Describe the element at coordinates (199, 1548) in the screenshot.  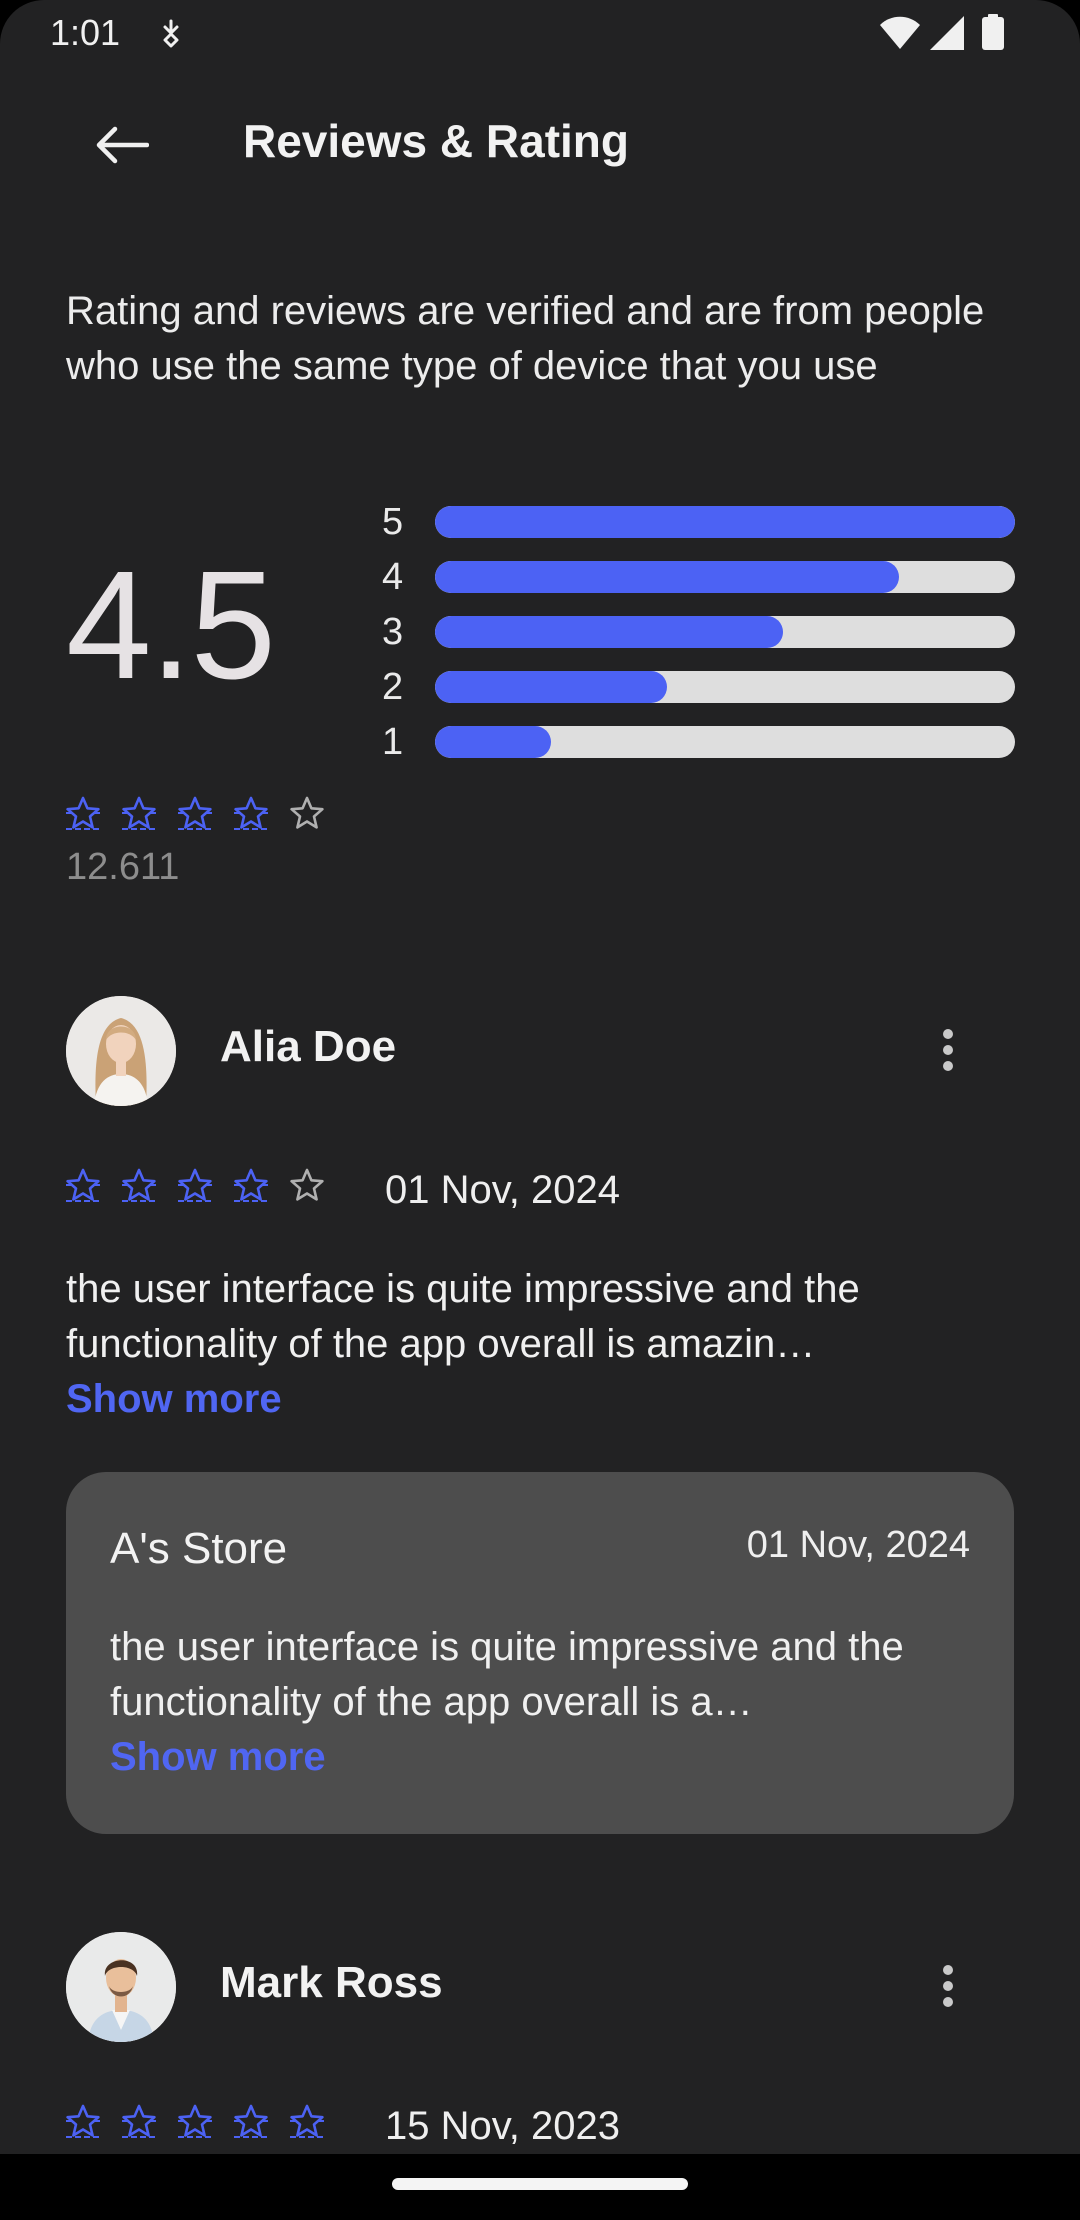
I see `reply-store-name: A's Store` at that location.